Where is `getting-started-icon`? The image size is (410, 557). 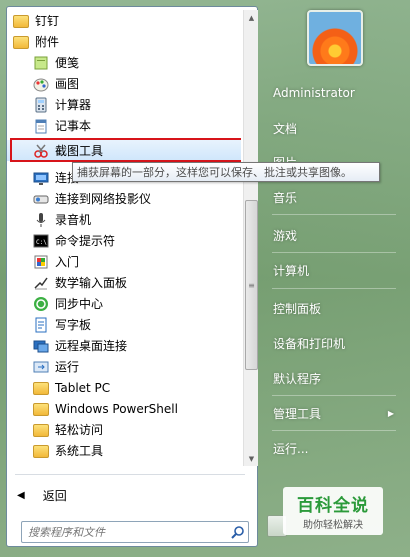
getting-started-icon is located at coordinates (41, 262).